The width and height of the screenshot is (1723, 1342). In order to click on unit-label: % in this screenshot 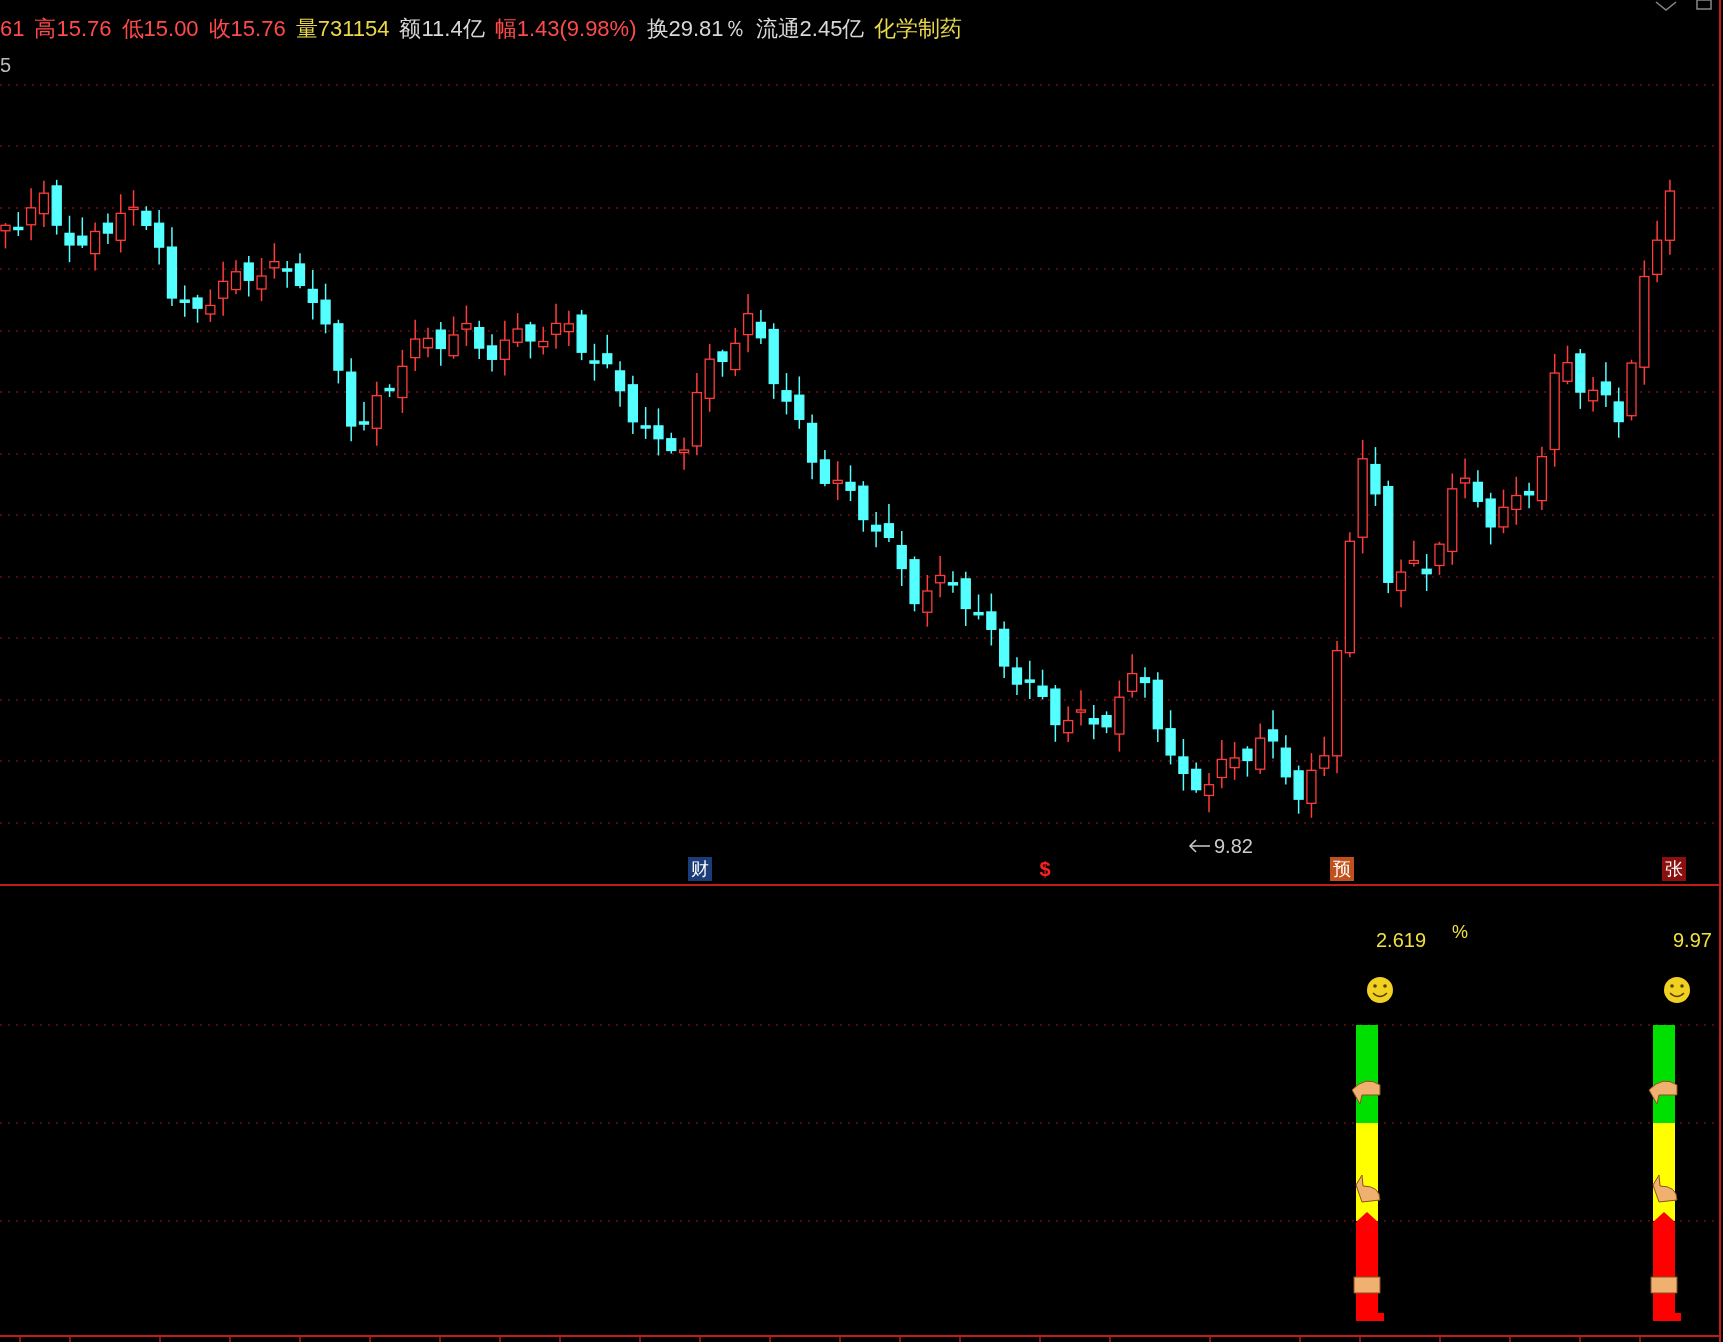, I will do `click(1460, 932)`.